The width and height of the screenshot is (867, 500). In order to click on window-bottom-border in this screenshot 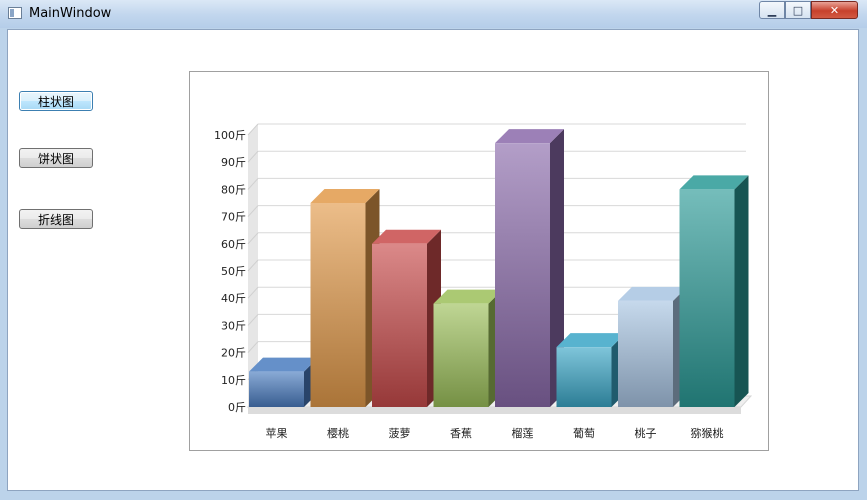, I will do `click(433, 495)`.